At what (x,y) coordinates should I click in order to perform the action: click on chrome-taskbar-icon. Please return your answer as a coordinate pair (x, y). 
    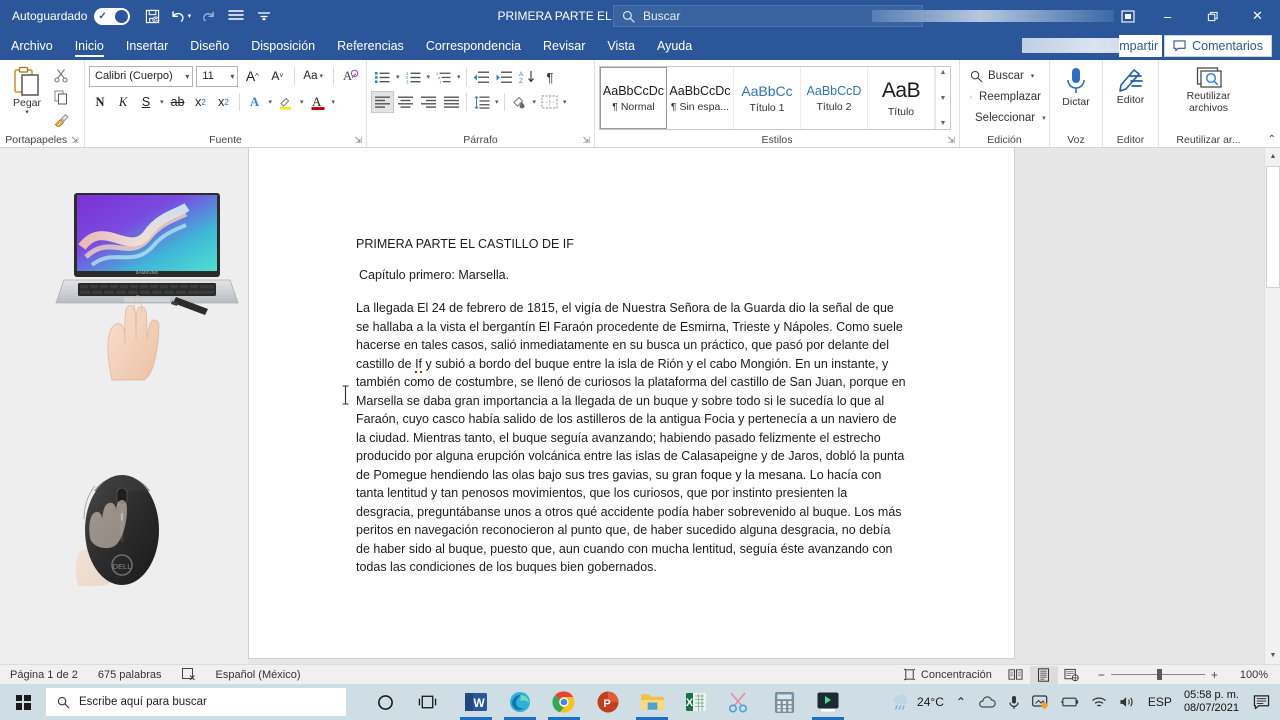
    Looking at the image, I should click on (564, 702).